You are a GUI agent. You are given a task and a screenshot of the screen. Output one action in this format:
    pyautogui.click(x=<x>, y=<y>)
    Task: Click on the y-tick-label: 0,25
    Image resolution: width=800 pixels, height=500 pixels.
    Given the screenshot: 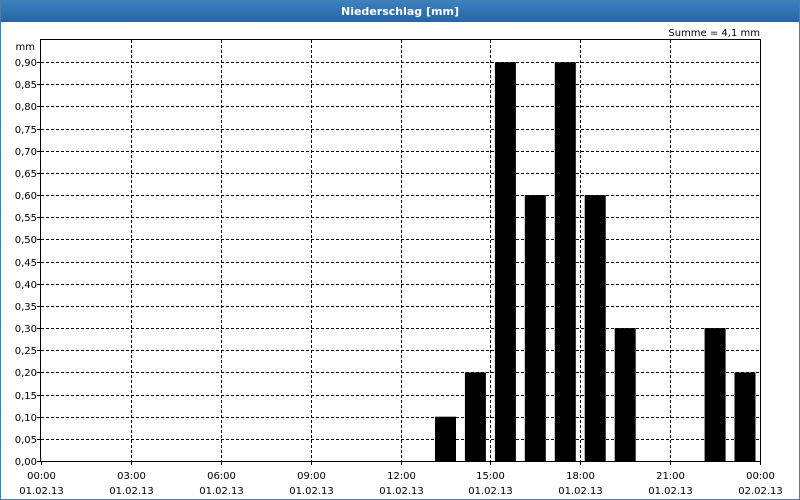 What is the action you would take?
    pyautogui.click(x=26, y=351)
    